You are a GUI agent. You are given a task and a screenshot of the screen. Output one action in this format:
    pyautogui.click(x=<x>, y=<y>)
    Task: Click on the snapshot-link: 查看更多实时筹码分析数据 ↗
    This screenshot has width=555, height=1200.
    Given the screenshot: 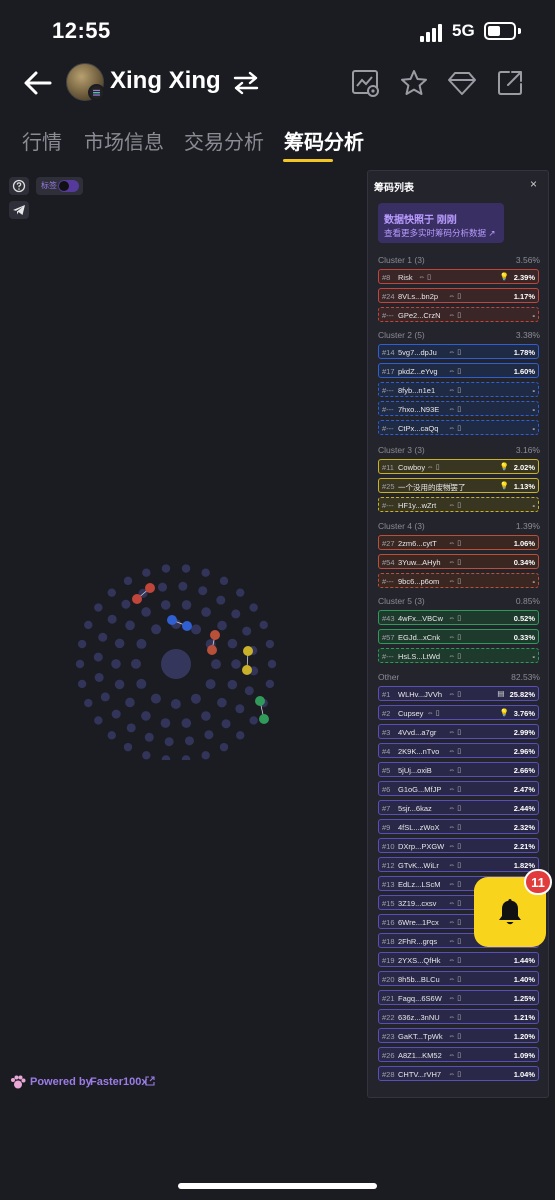 What is the action you would take?
    pyautogui.click(x=440, y=233)
    